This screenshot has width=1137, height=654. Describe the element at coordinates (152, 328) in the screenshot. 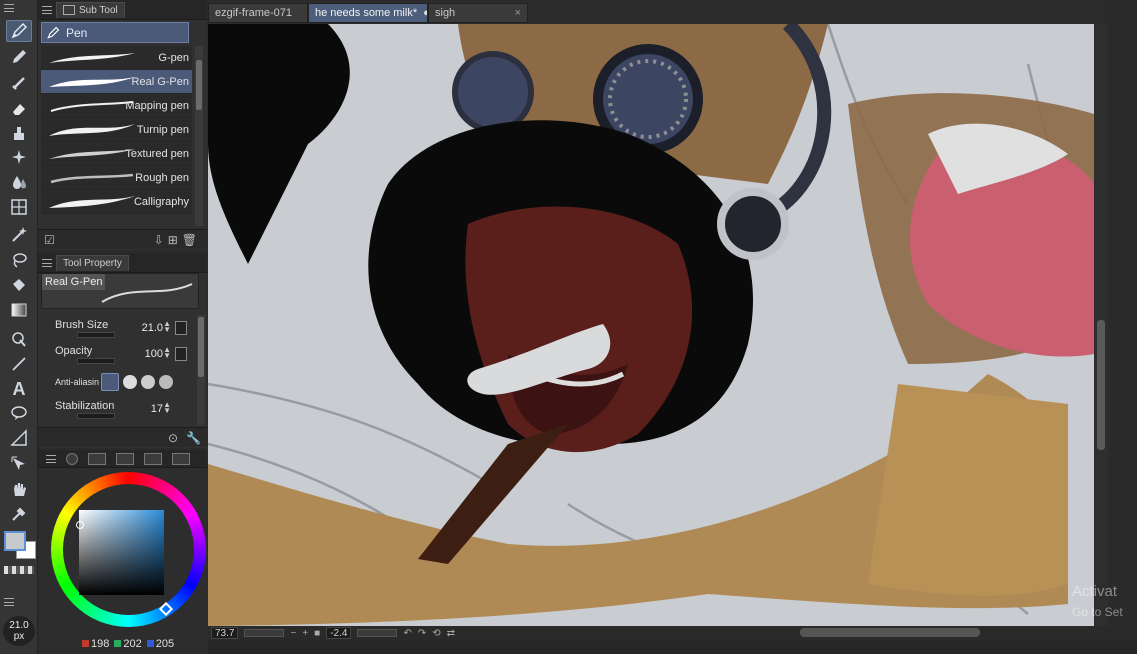

I see `brush-size-value: 21.0` at that location.